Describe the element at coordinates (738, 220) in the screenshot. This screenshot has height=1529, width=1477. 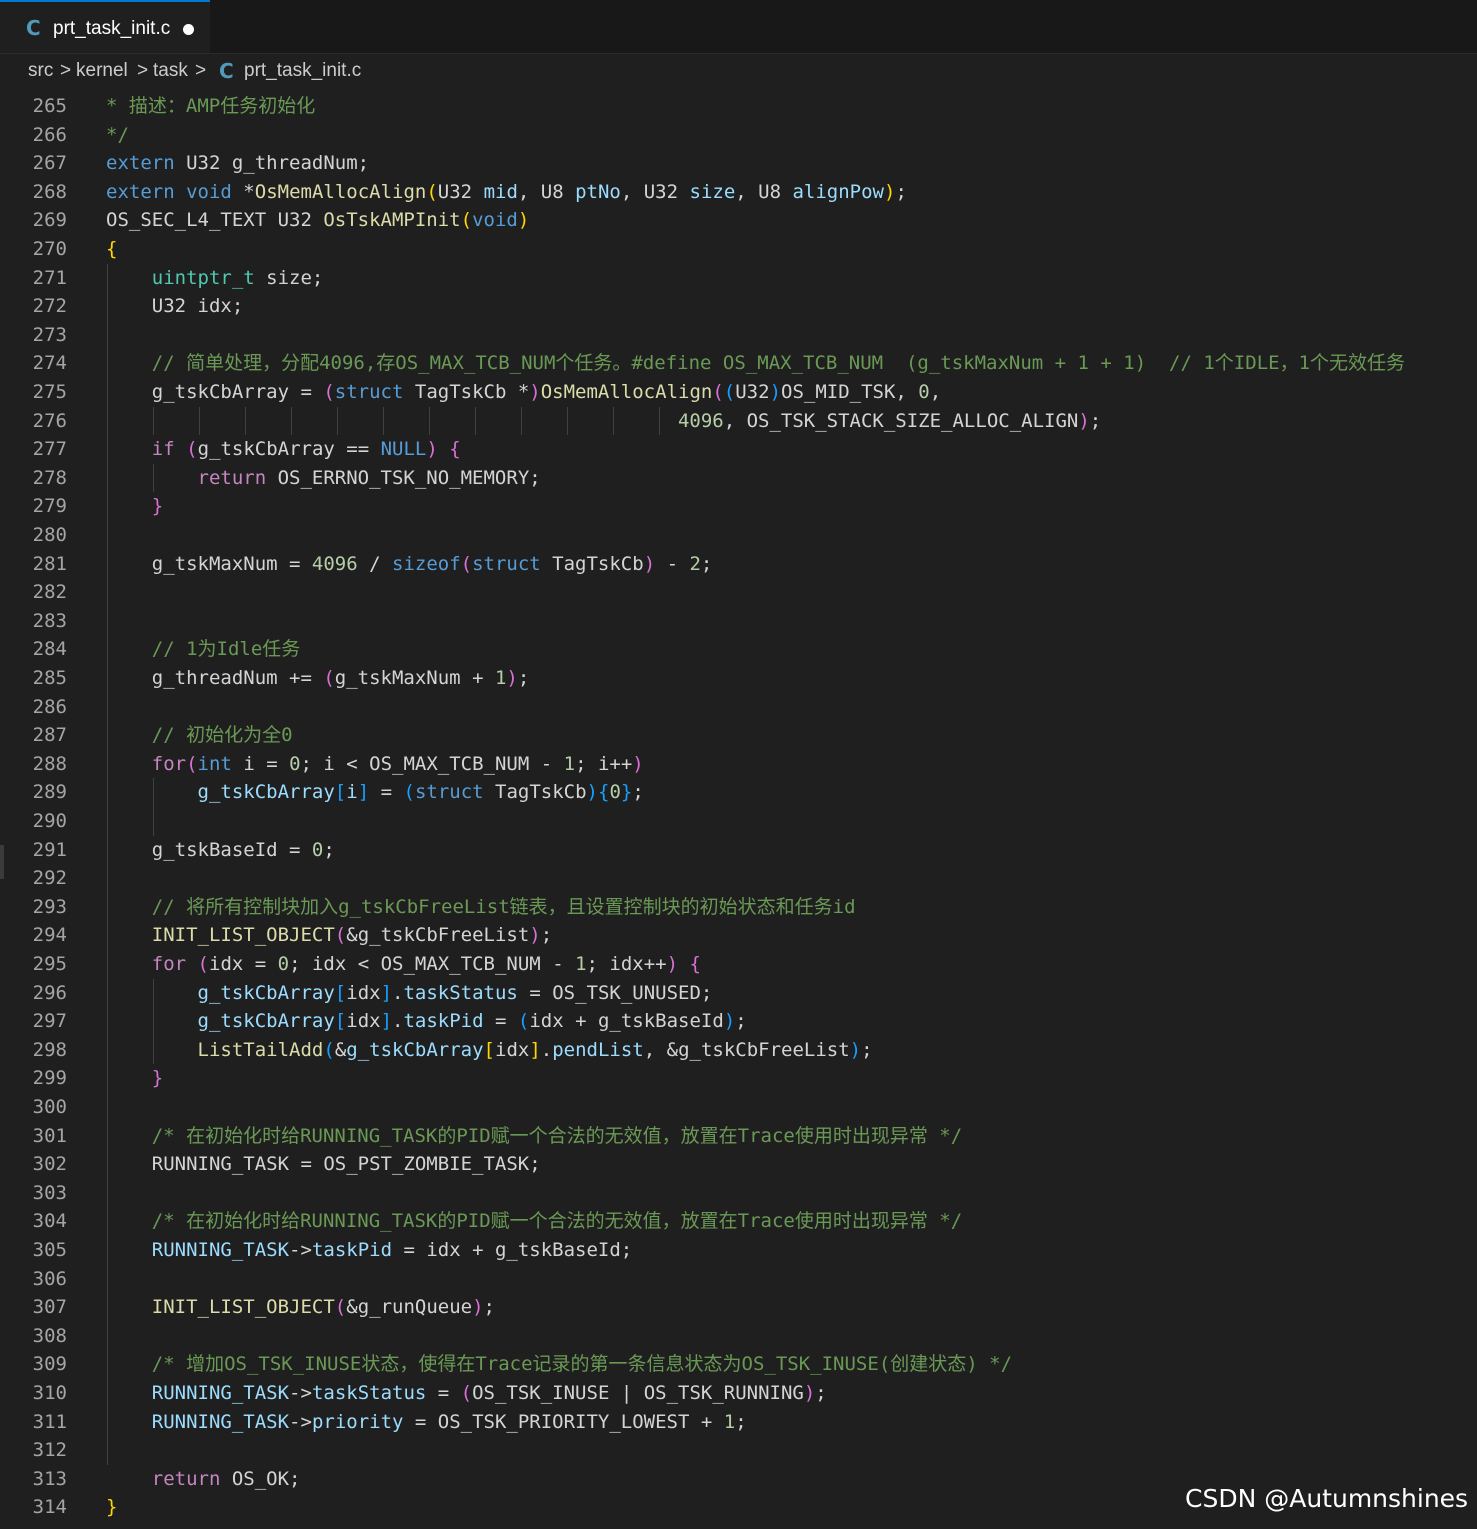
I see `code-line: 269 OS_SEC_L4_TEXT U32 OsTskAMPInit(void)` at that location.